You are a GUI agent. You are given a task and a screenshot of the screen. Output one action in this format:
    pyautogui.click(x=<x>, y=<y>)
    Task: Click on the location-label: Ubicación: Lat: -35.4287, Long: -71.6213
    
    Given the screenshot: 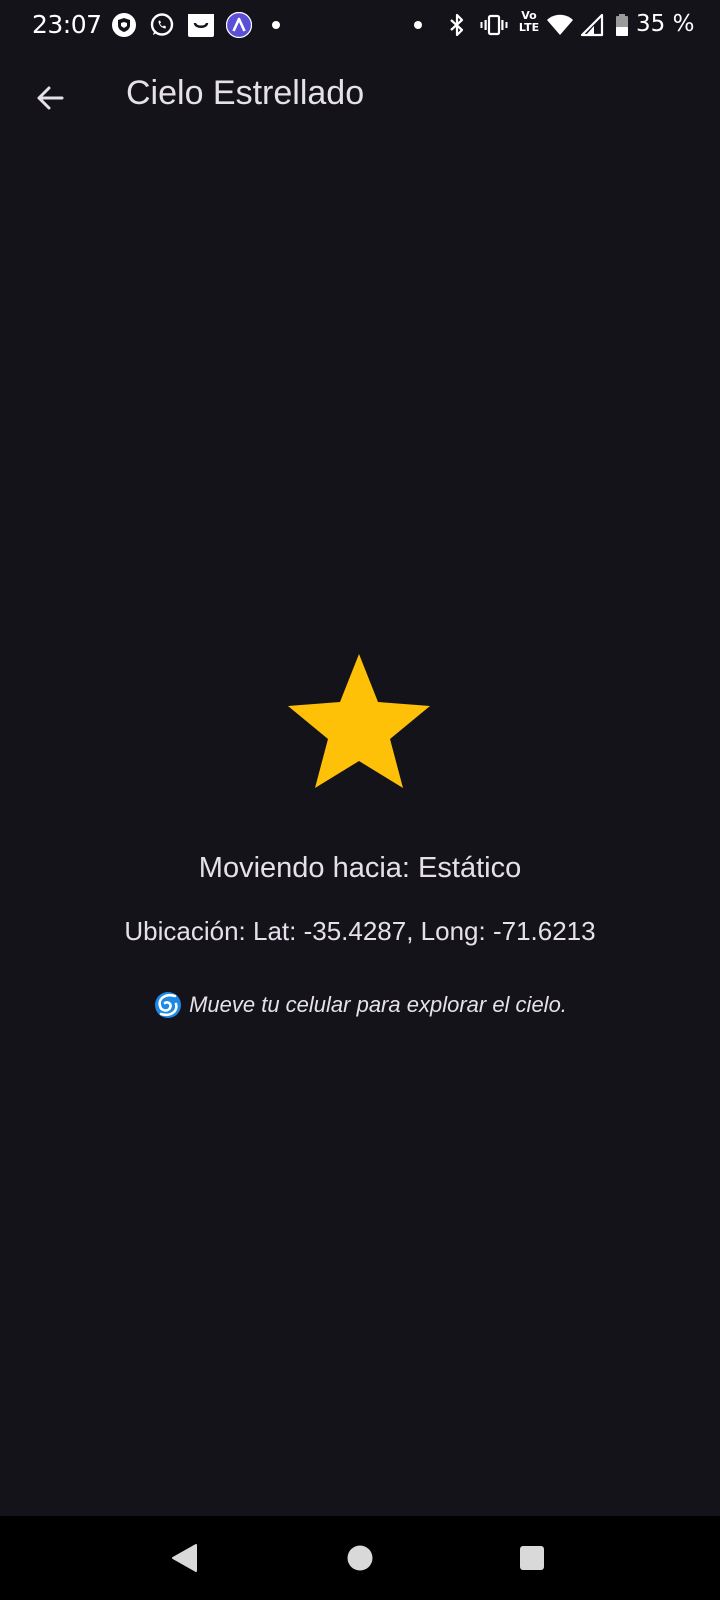 What is the action you would take?
    pyautogui.click(x=360, y=931)
    